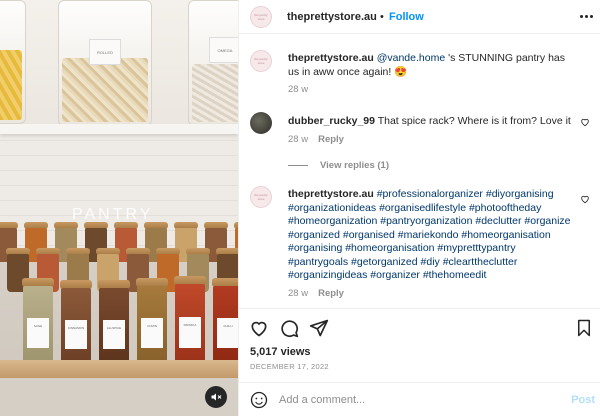  What do you see at coordinates (354, 165) in the screenshot?
I see `view-replies-label: View replies (1)` at bounding box center [354, 165].